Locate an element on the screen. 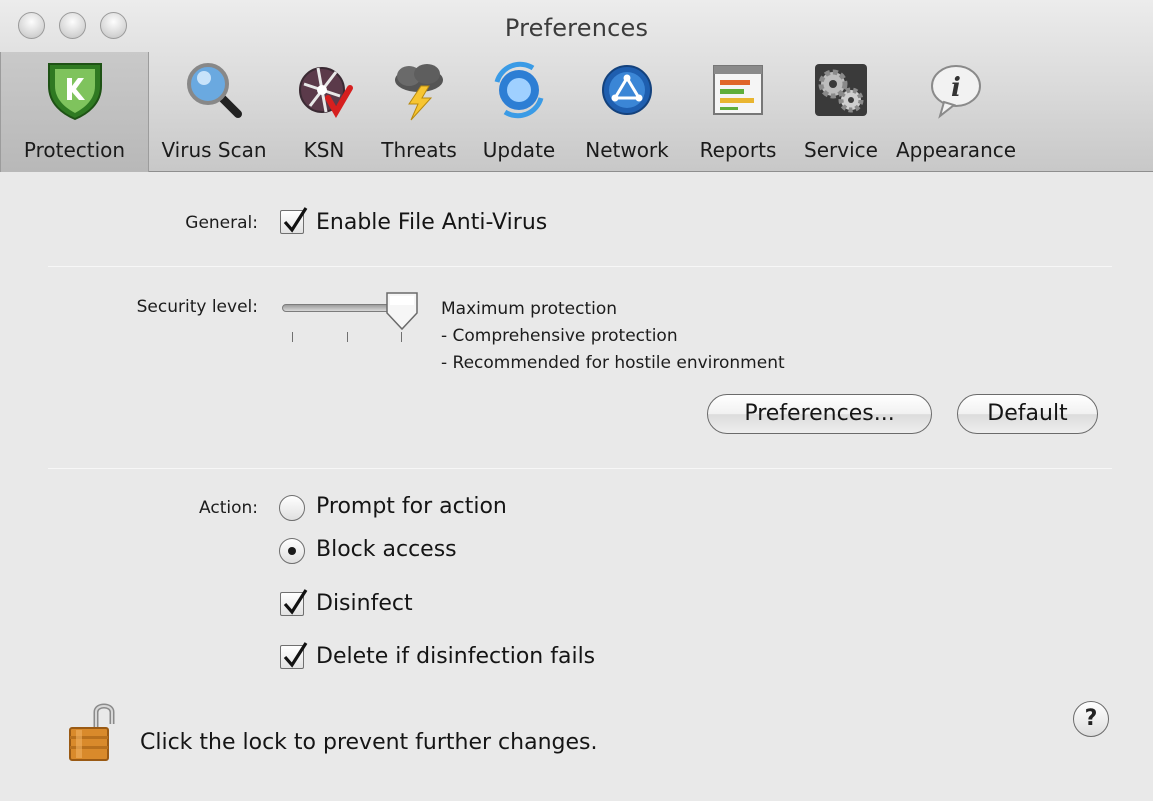 This screenshot has height=801, width=1153. window-title: Preferences is located at coordinates (576, 28).